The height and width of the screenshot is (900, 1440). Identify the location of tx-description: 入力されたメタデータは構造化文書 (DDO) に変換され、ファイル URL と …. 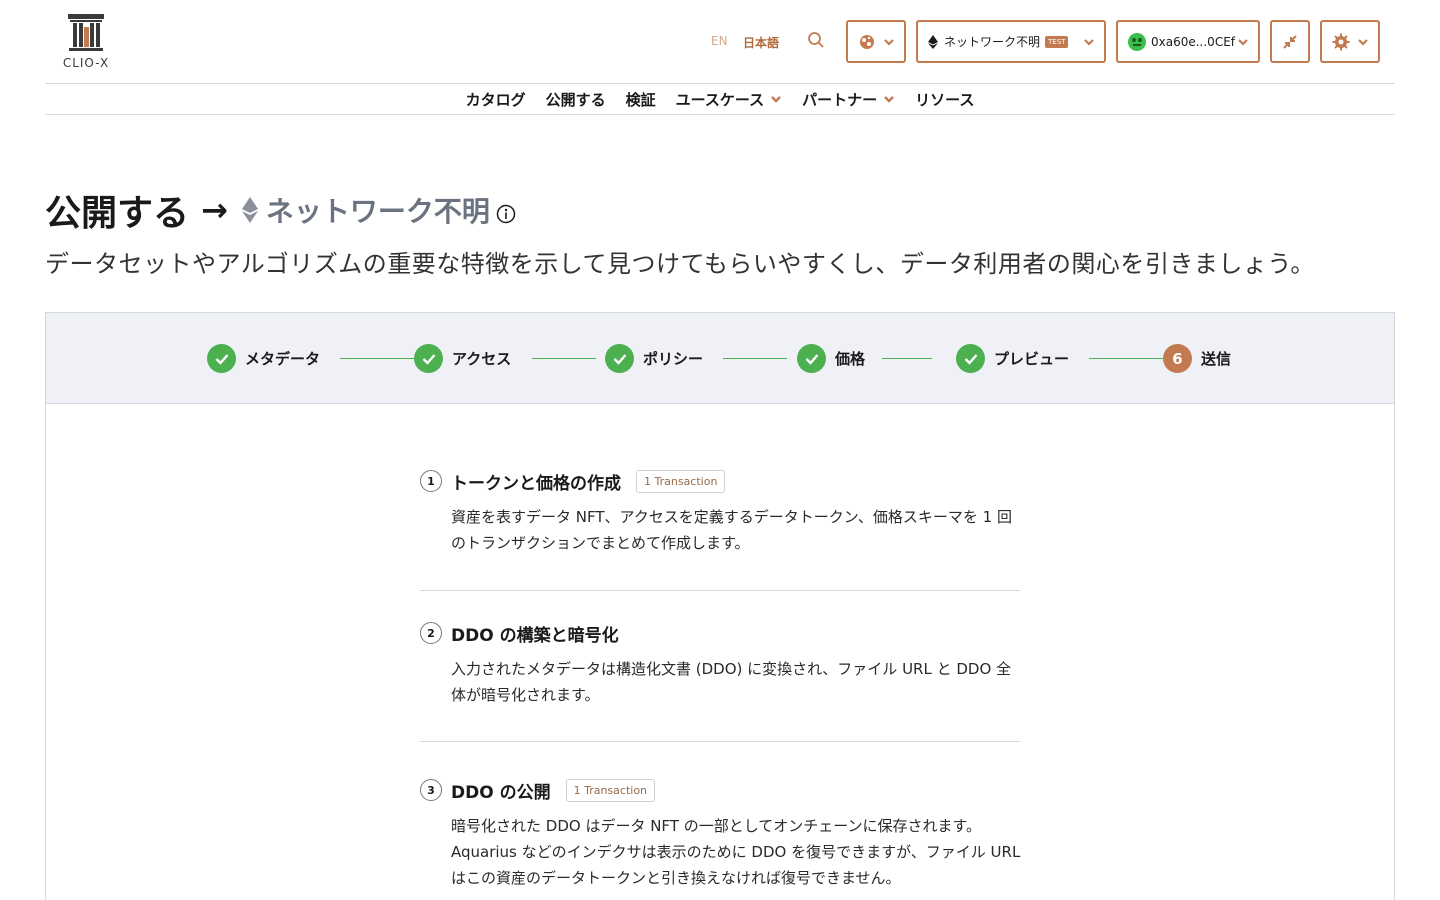
(731, 682).